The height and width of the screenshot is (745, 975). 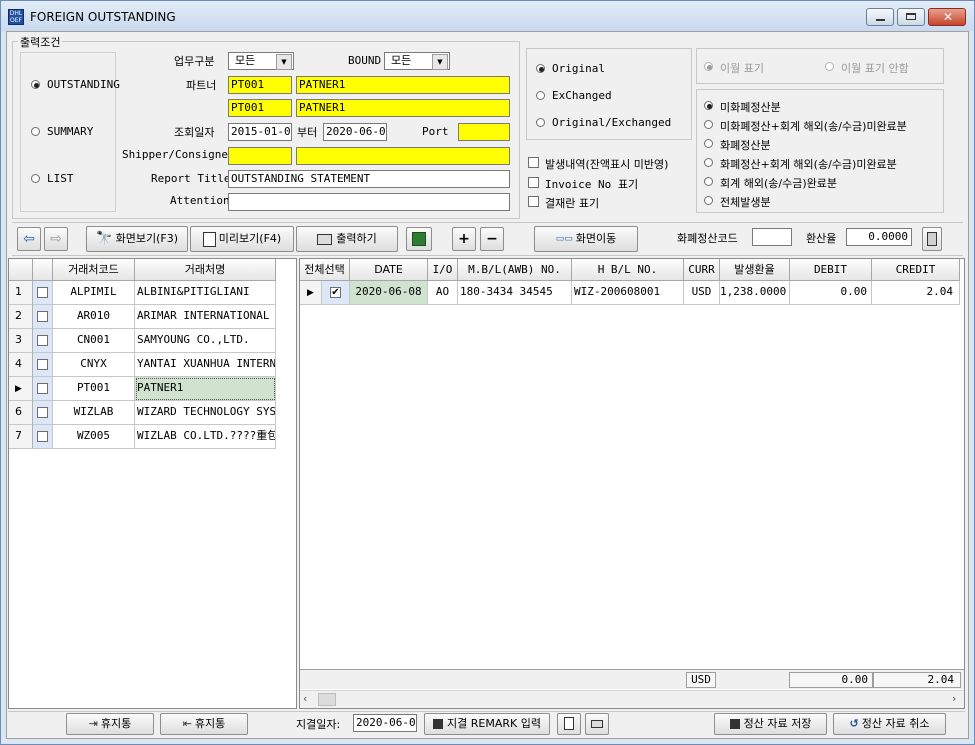 I want to click on partner-code-cell: CNYX, so click(x=94, y=365).